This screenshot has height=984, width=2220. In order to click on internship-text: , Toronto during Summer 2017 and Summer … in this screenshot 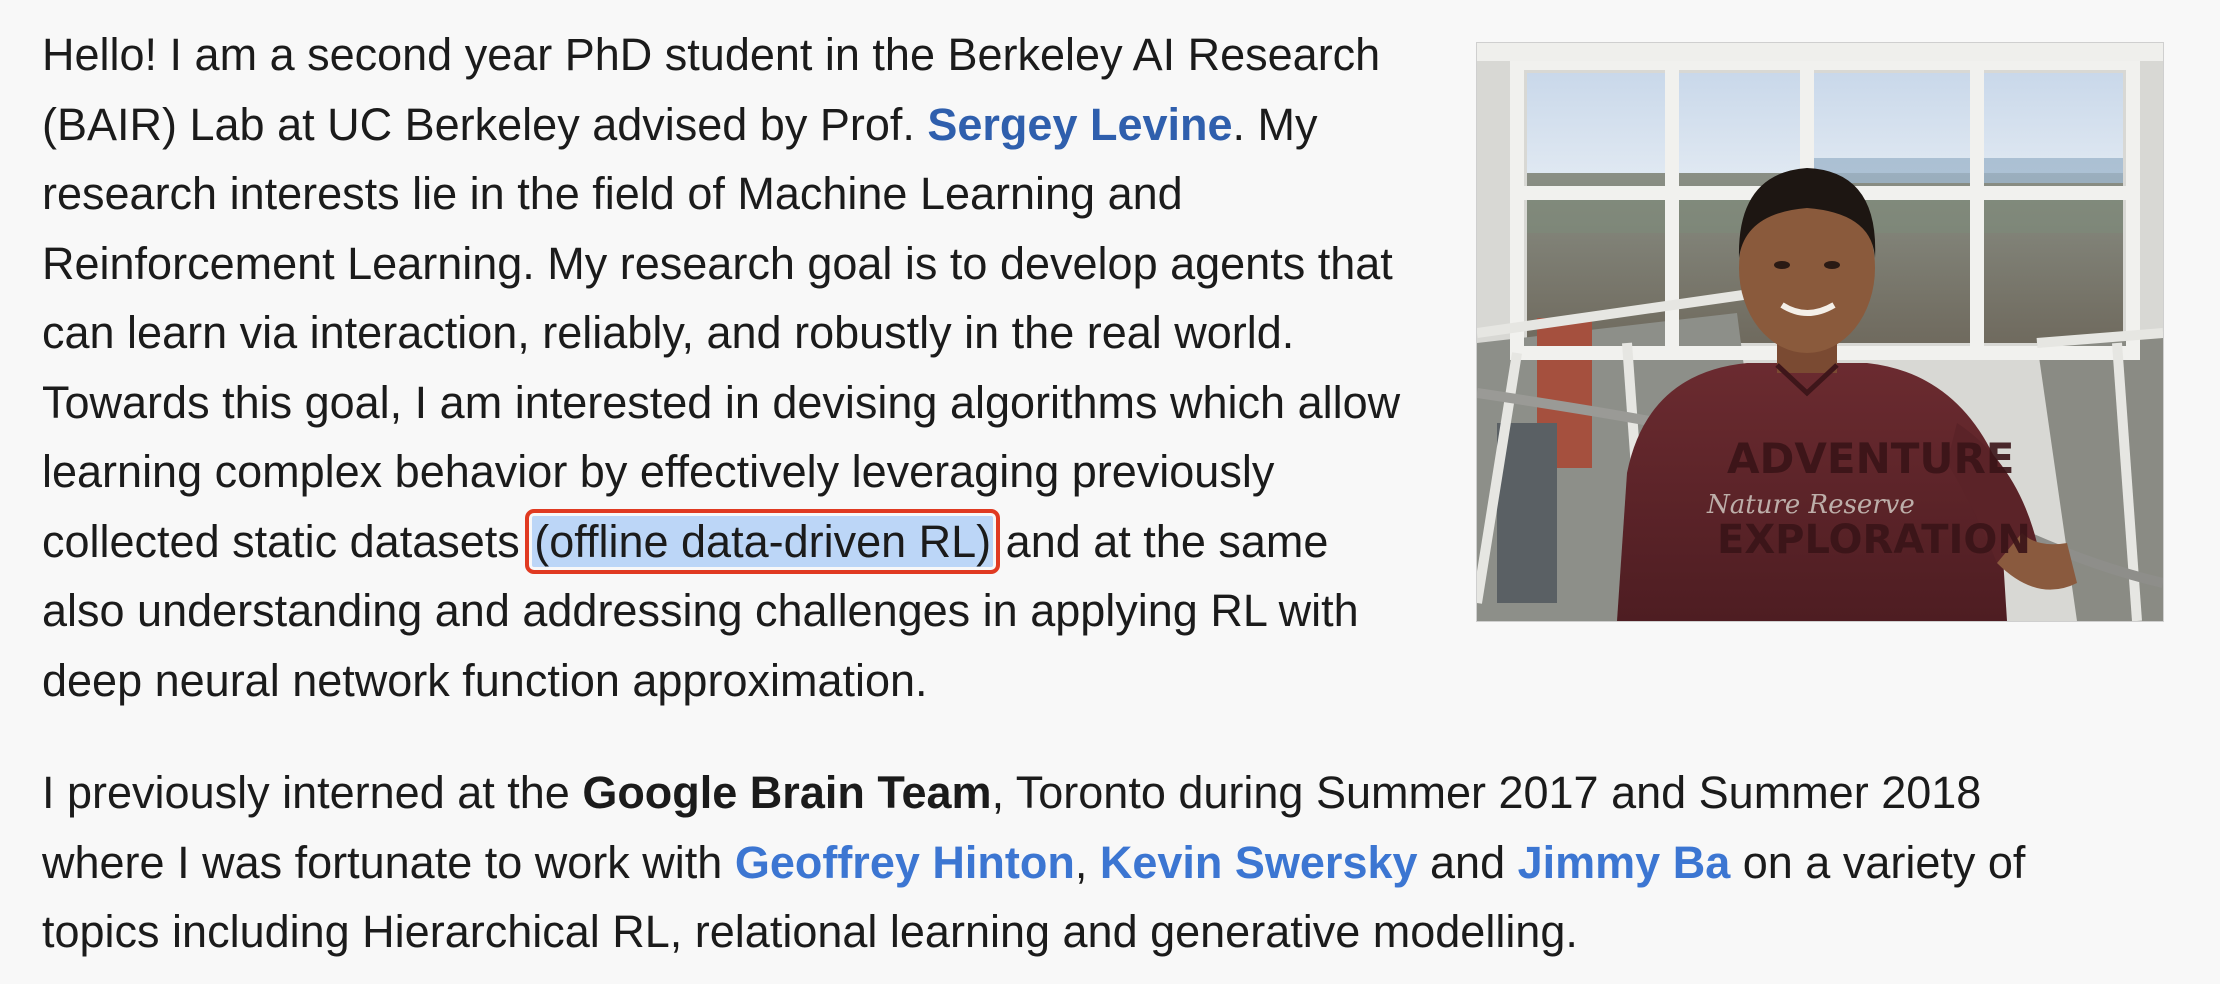, I will do `click(1486, 792)`.